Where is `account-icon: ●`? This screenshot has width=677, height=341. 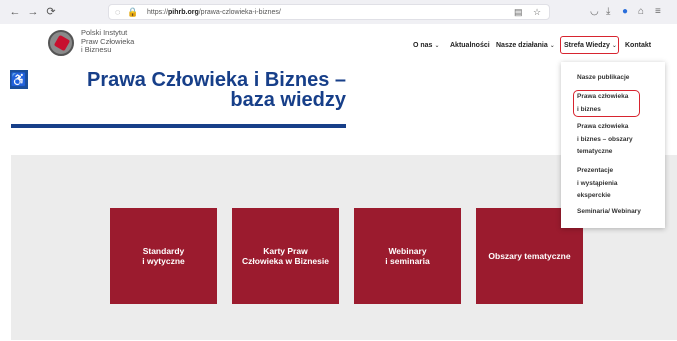 account-icon: ● is located at coordinates (625, 12).